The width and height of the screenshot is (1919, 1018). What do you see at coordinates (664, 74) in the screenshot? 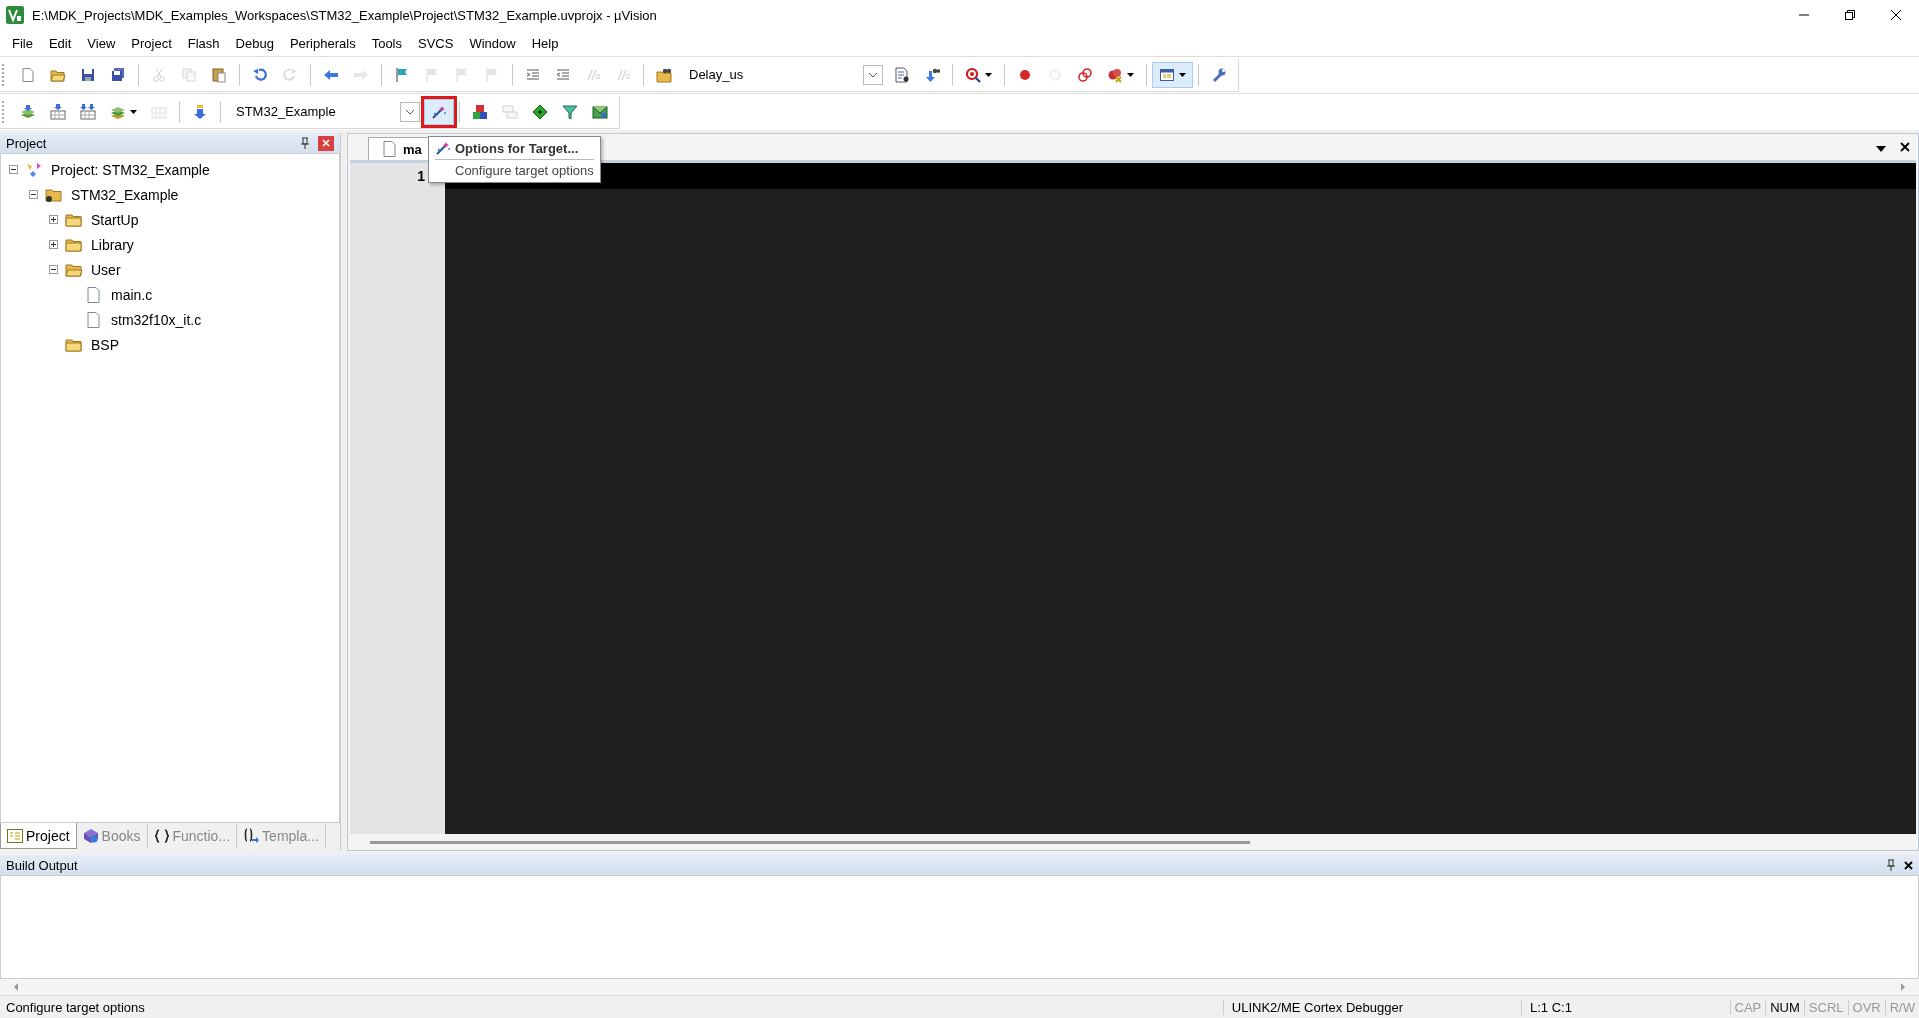
I see `binoculars-folder-icon` at bounding box center [664, 74].